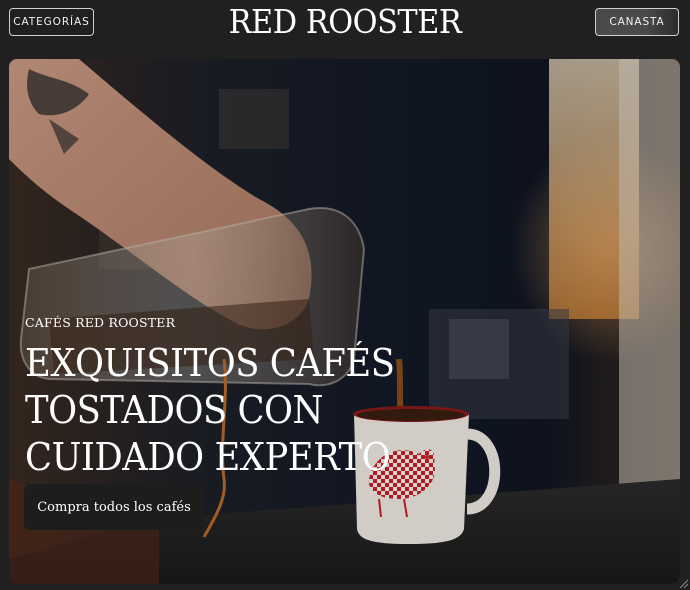 This screenshot has height=590, width=690. I want to click on resize-grip-icon, so click(683, 583).